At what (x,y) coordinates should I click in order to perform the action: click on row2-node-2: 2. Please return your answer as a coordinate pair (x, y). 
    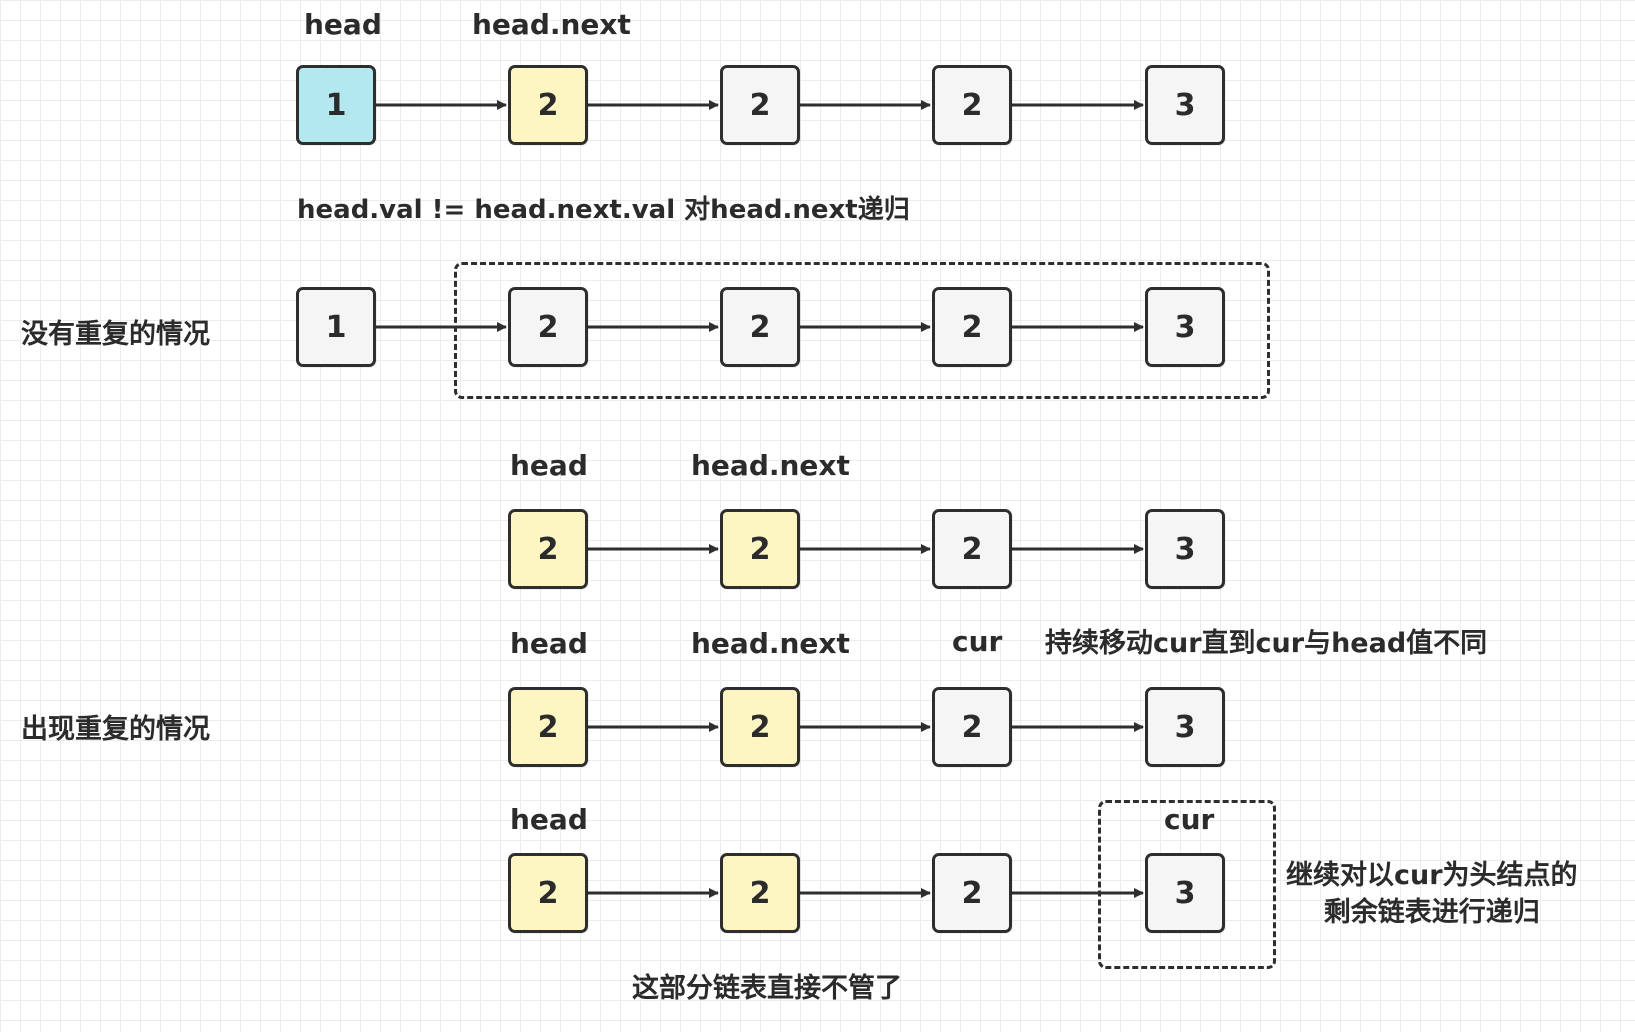
    Looking at the image, I should click on (548, 327).